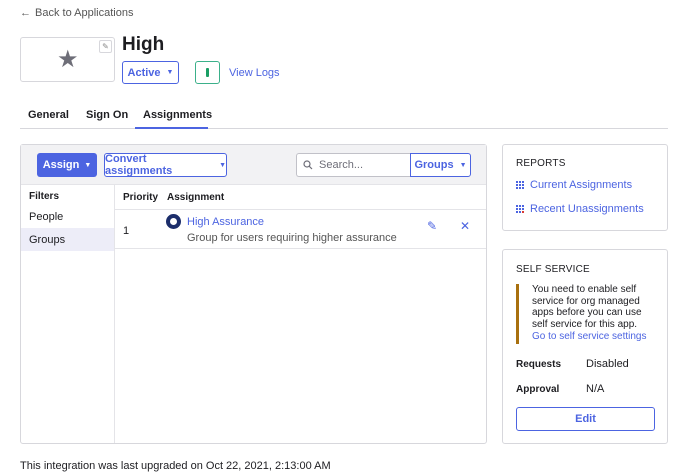 This screenshot has width=680, height=475. I want to click on approval-value: N/A, so click(595, 389).